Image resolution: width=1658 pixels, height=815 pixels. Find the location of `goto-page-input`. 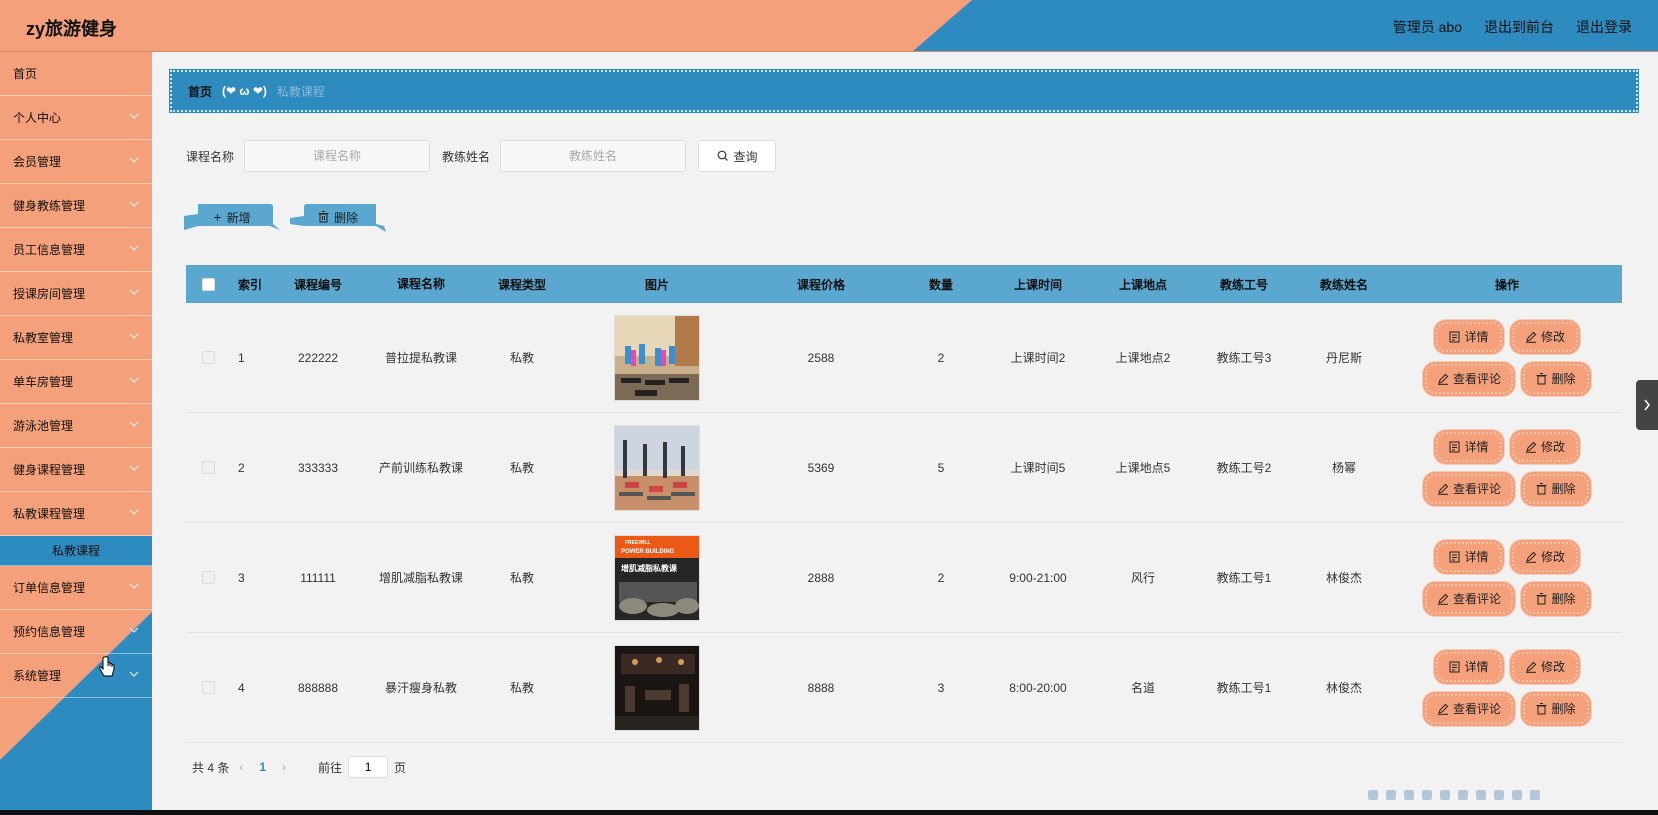

goto-page-input is located at coordinates (368, 767).